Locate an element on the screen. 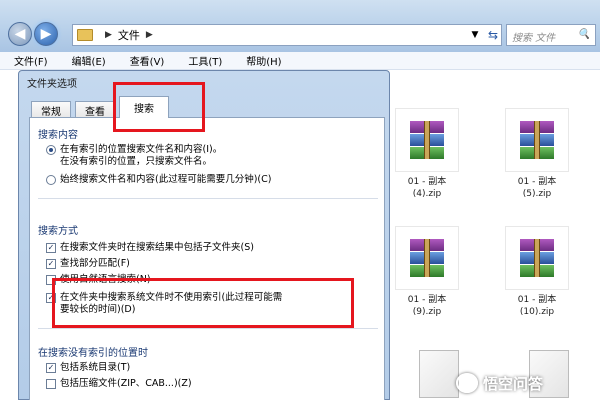 Image resolution: width=600 pixels, height=400 pixels. arrow-left-icon: ◀ is located at coordinates (20, 34).